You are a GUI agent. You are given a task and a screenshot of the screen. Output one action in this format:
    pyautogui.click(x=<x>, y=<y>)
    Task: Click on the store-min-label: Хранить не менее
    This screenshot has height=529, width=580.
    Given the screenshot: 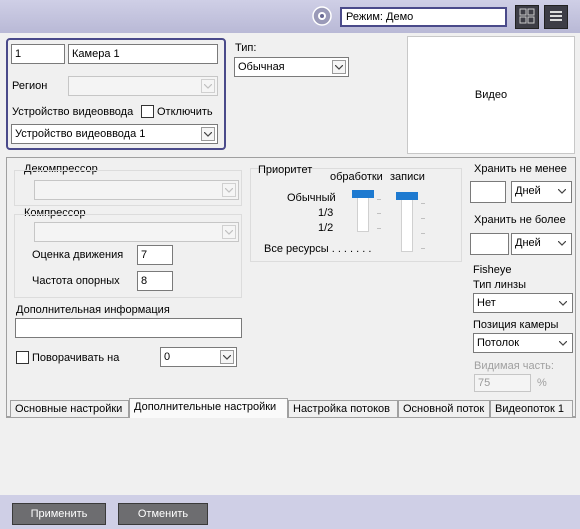 What is the action you would take?
    pyautogui.click(x=520, y=169)
    